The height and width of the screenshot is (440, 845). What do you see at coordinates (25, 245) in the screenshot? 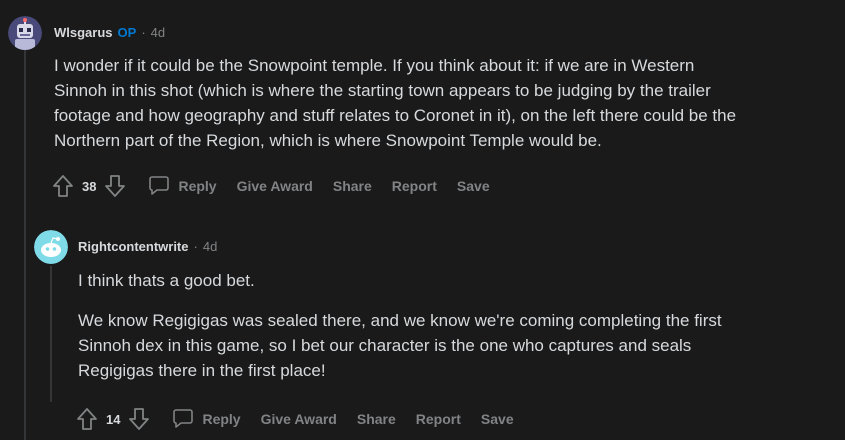
I see `thread-line-main` at bounding box center [25, 245].